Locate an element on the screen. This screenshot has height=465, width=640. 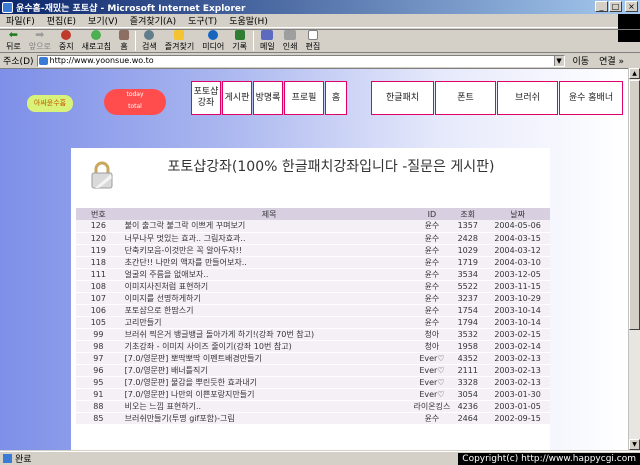
row-title: 단축키모음-이것만은 꼭 알아두자!! is located at coordinates (267, 250).